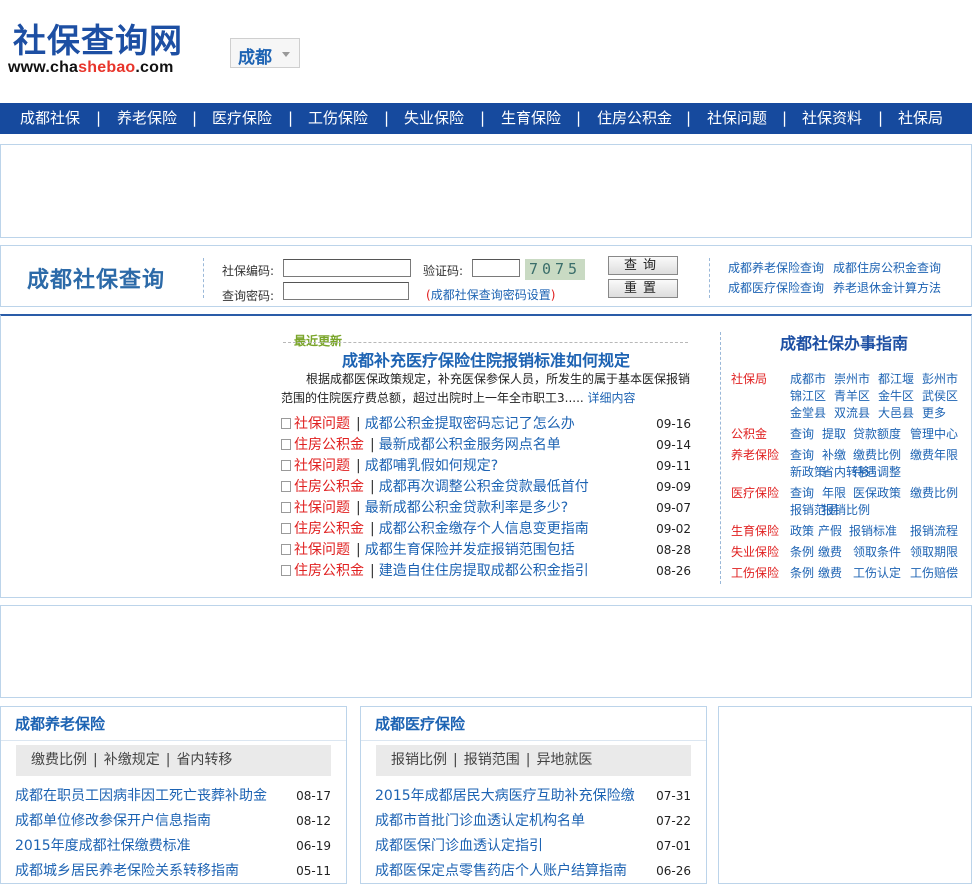 This screenshot has width=972, height=884. Describe the element at coordinates (802, 572) in the screenshot. I see `guide-link: 条例` at that location.